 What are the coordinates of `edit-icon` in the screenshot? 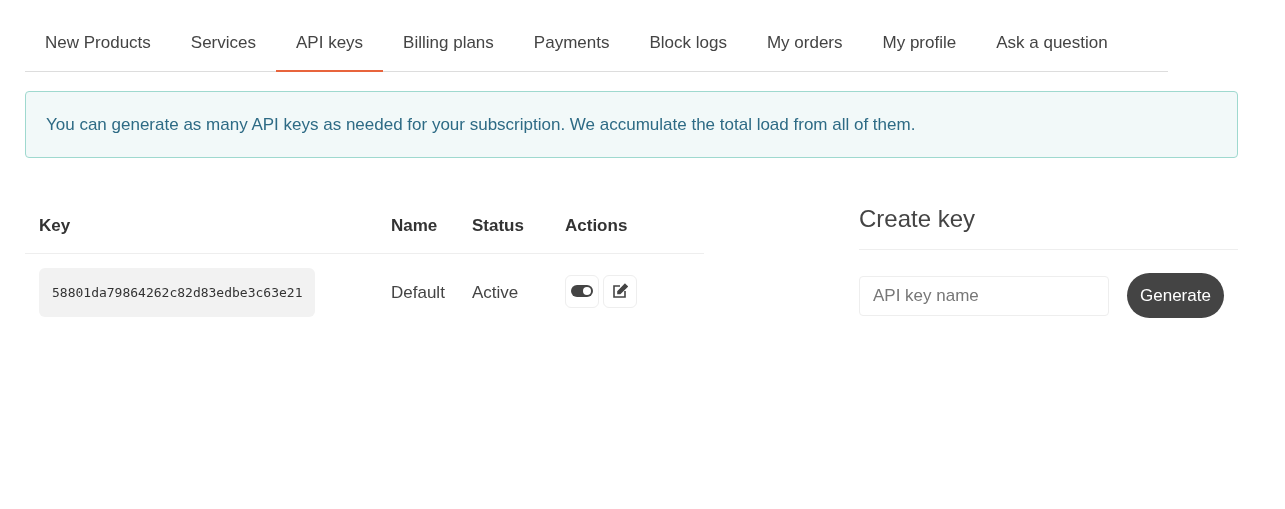 It's located at (620, 291).